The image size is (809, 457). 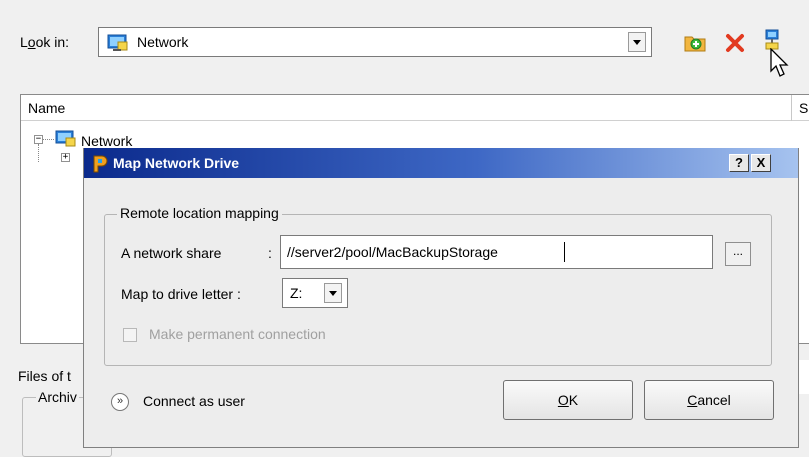 I want to click on column-header-size: S, so click(x=803, y=108).